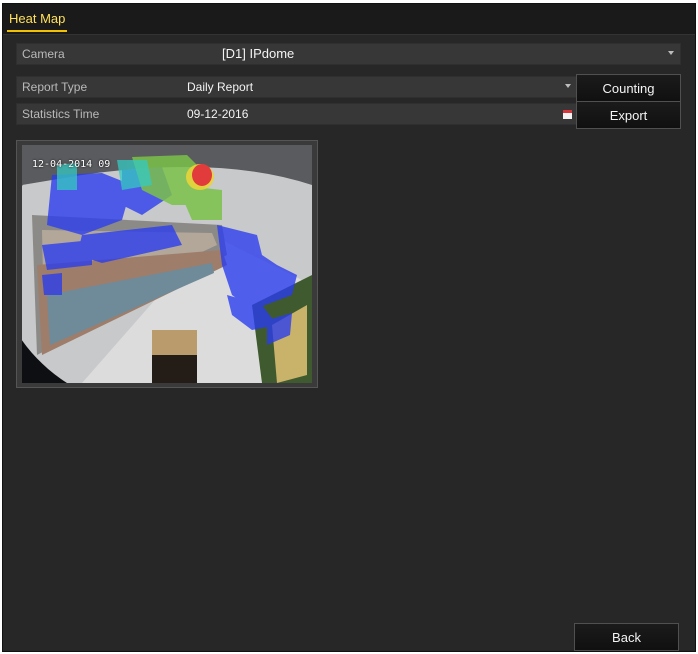 Image resolution: width=698 pixels, height=654 pixels. What do you see at coordinates (349, 19) in the screenshot?
I see `title-bar: Heat Map` at bounding box center [349, 19].